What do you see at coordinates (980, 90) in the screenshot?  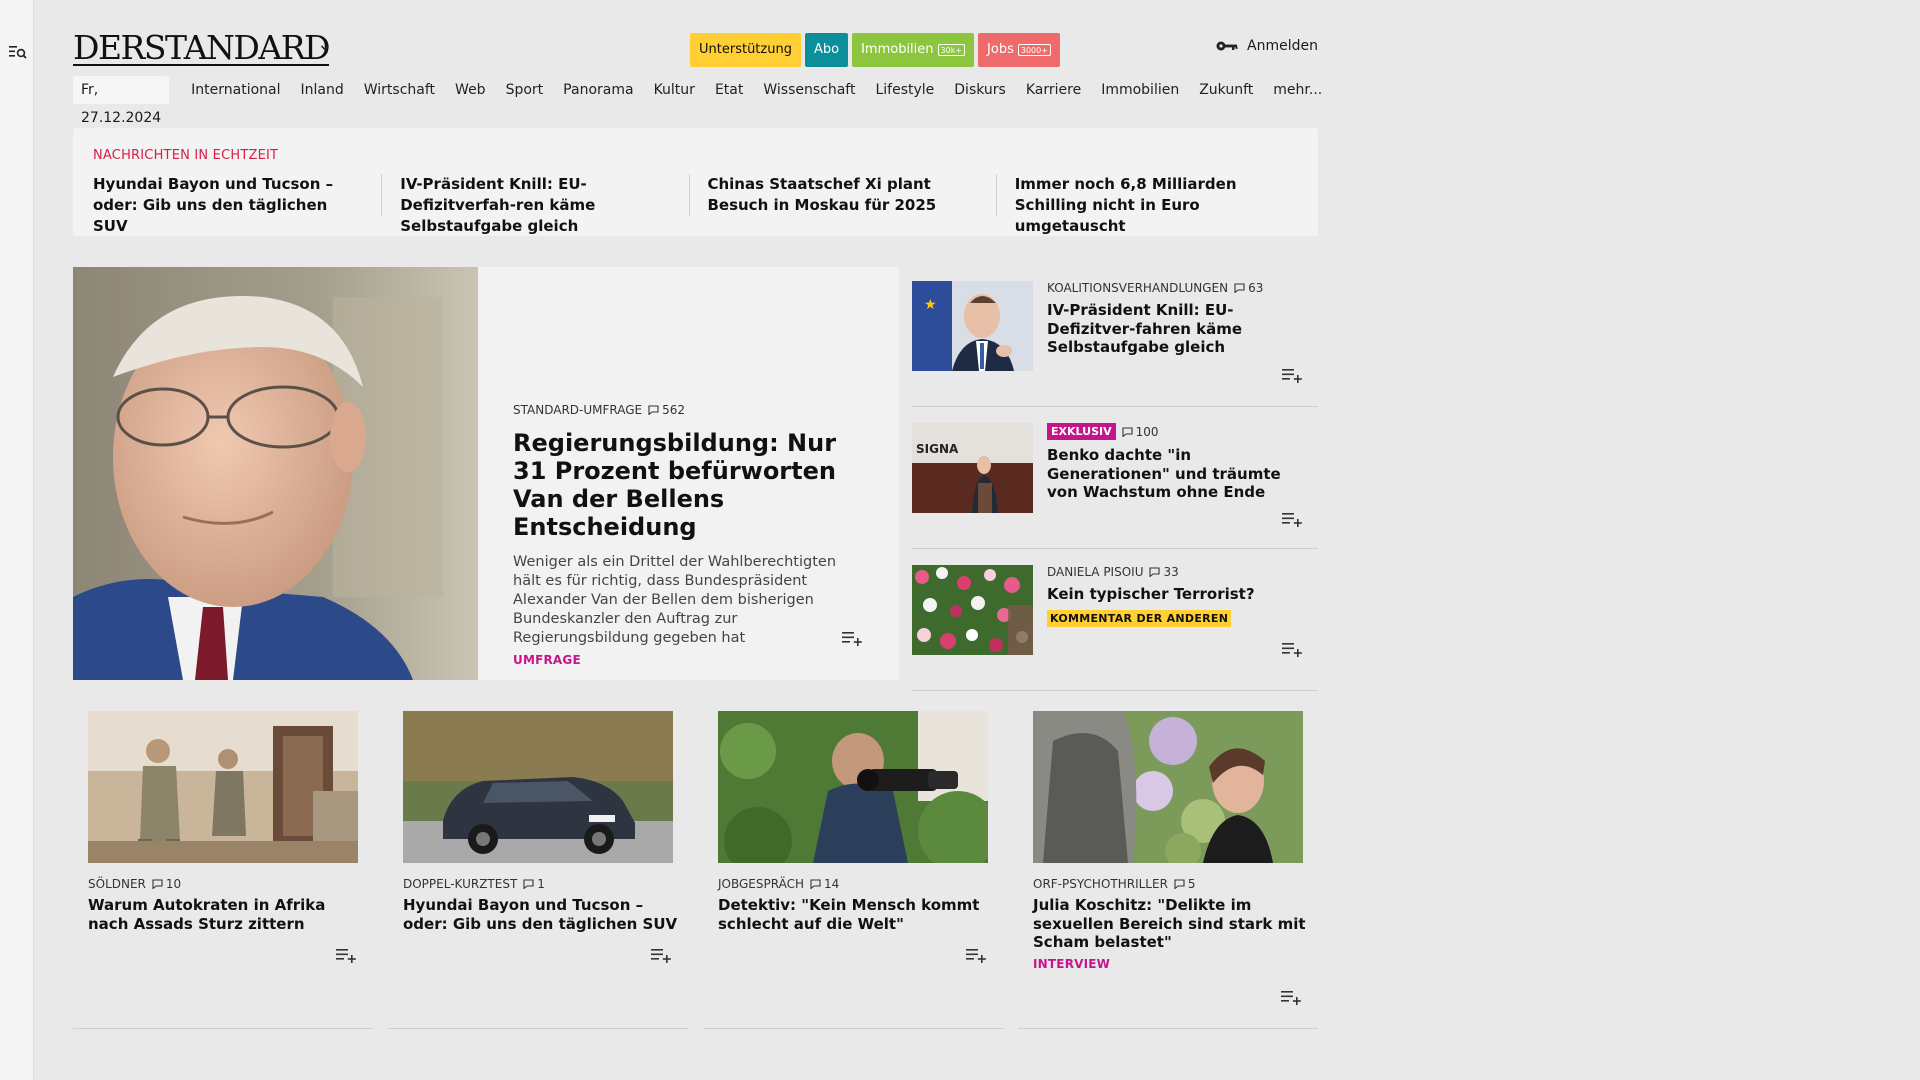 I see `nav-item-diskurs: Diskurs` at bounding box center [980, 90].